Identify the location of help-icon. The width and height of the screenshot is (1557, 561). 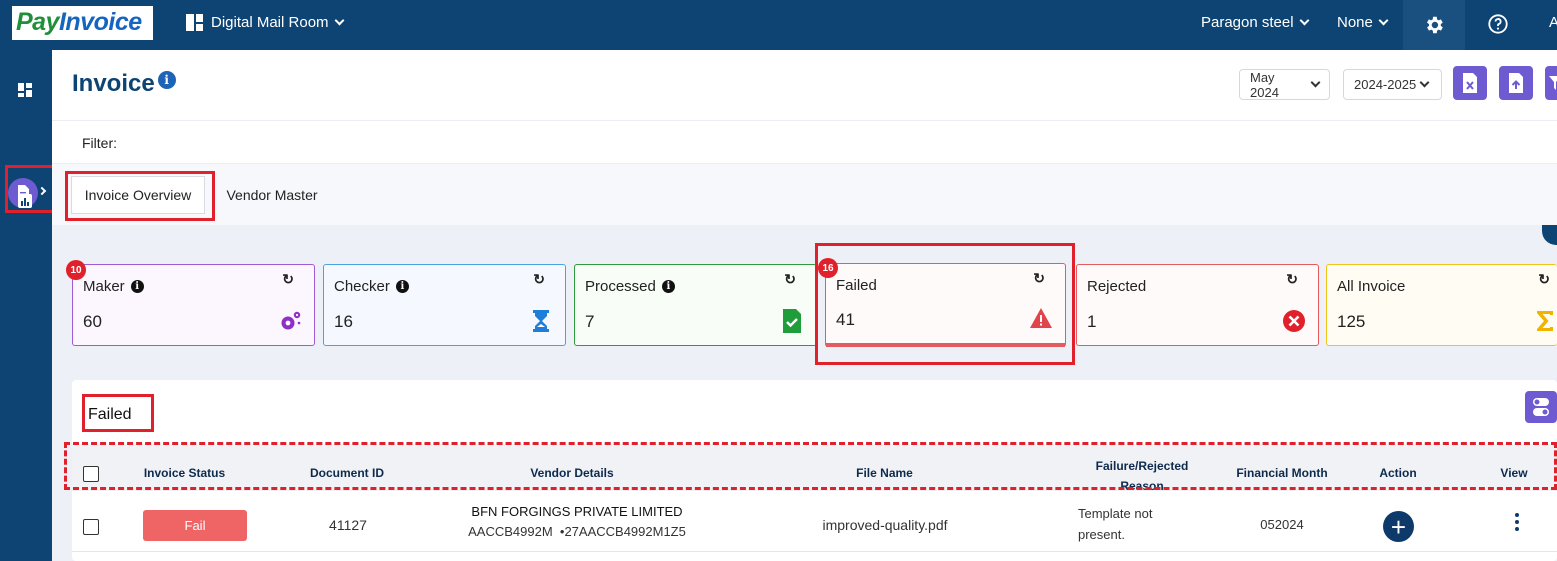
(1498, 24).